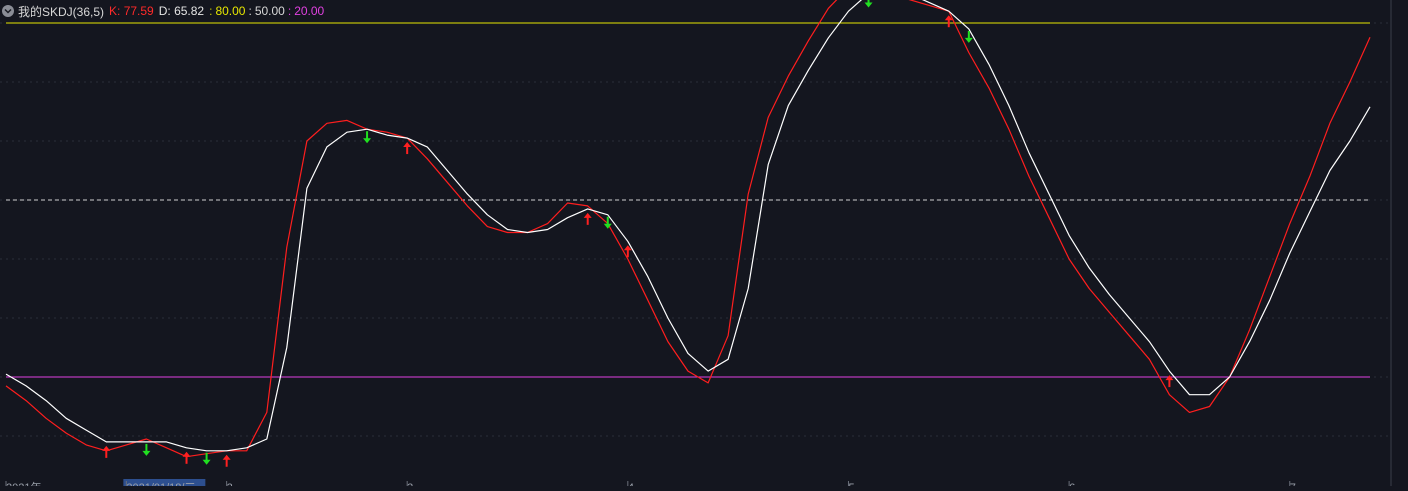  Describe the element at coordinates (309, 11) in the screenshot. I see `level-20-label: 20.00` at that location.